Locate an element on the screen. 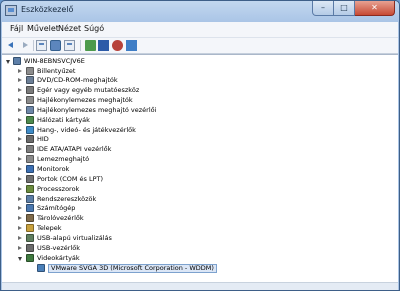 This screenshot has width=400, height=291. tree-item-category: Hajlékonylemezes meghajtók is located at coordinates (128, 100).